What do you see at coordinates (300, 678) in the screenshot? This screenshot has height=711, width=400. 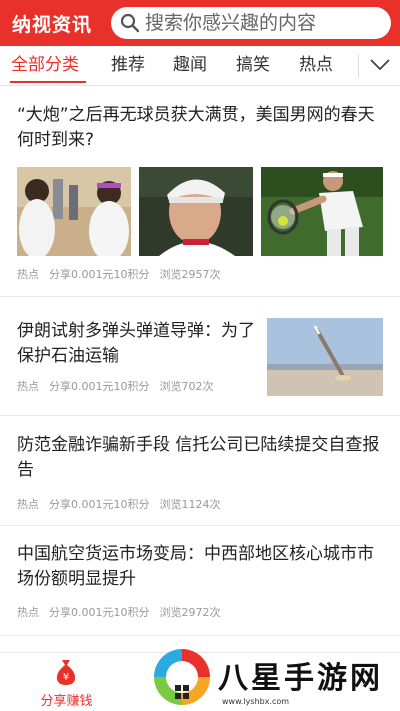 I see `watermark-text: 八星手游网` at bounding box center [300, 678].